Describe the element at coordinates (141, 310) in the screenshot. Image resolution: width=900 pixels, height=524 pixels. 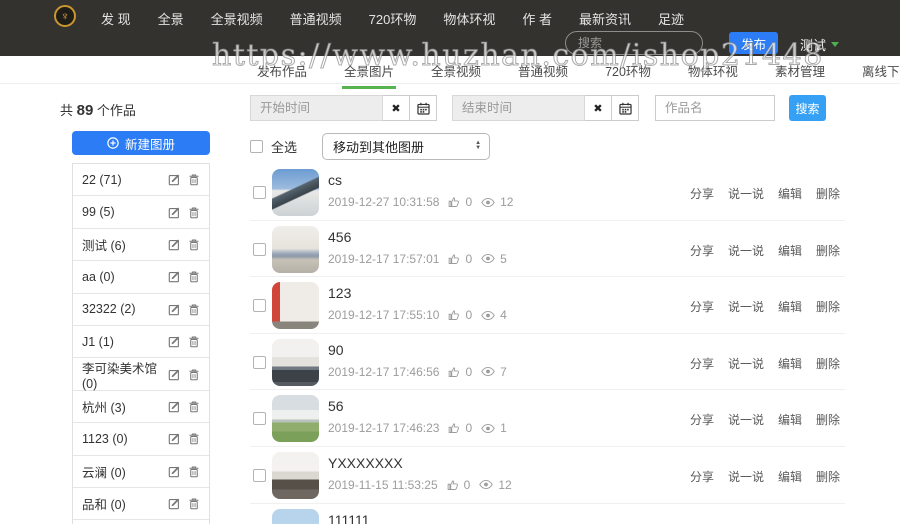
I see `album-row: 32322 (2)` at that location.